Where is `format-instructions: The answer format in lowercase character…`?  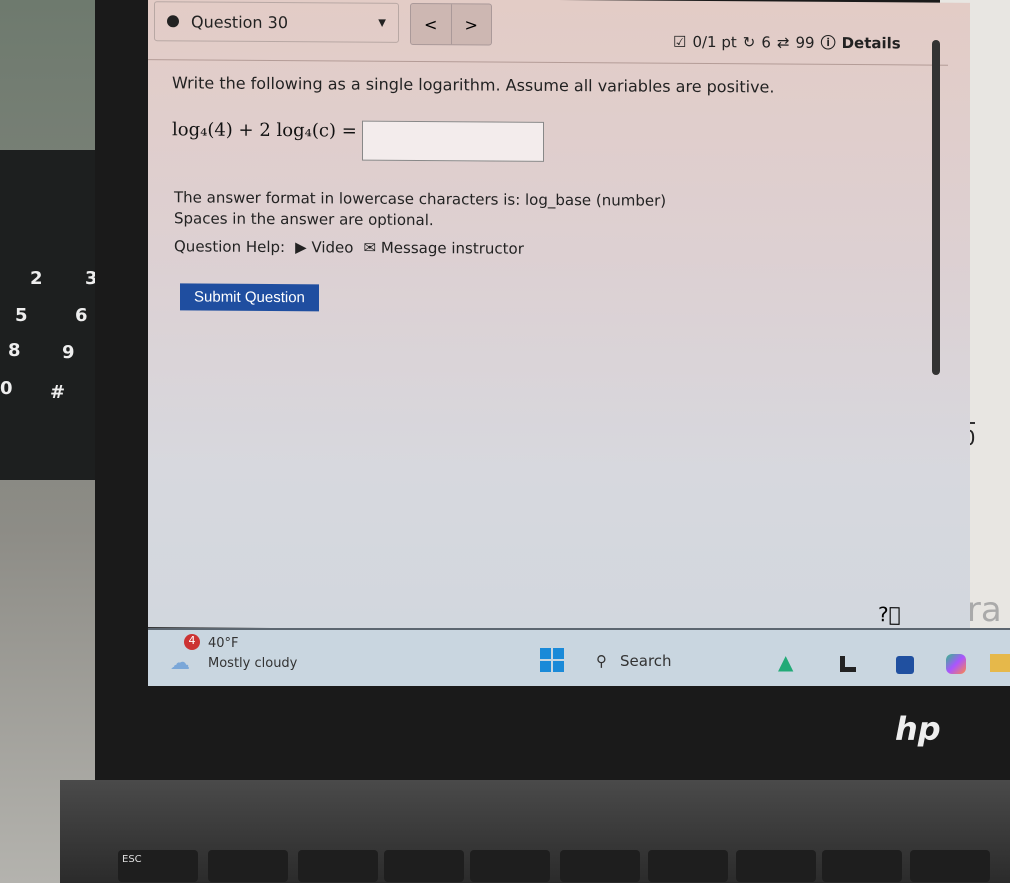
format-instructions: The answer format in lowercase character… is located at coordinates (420, 209).